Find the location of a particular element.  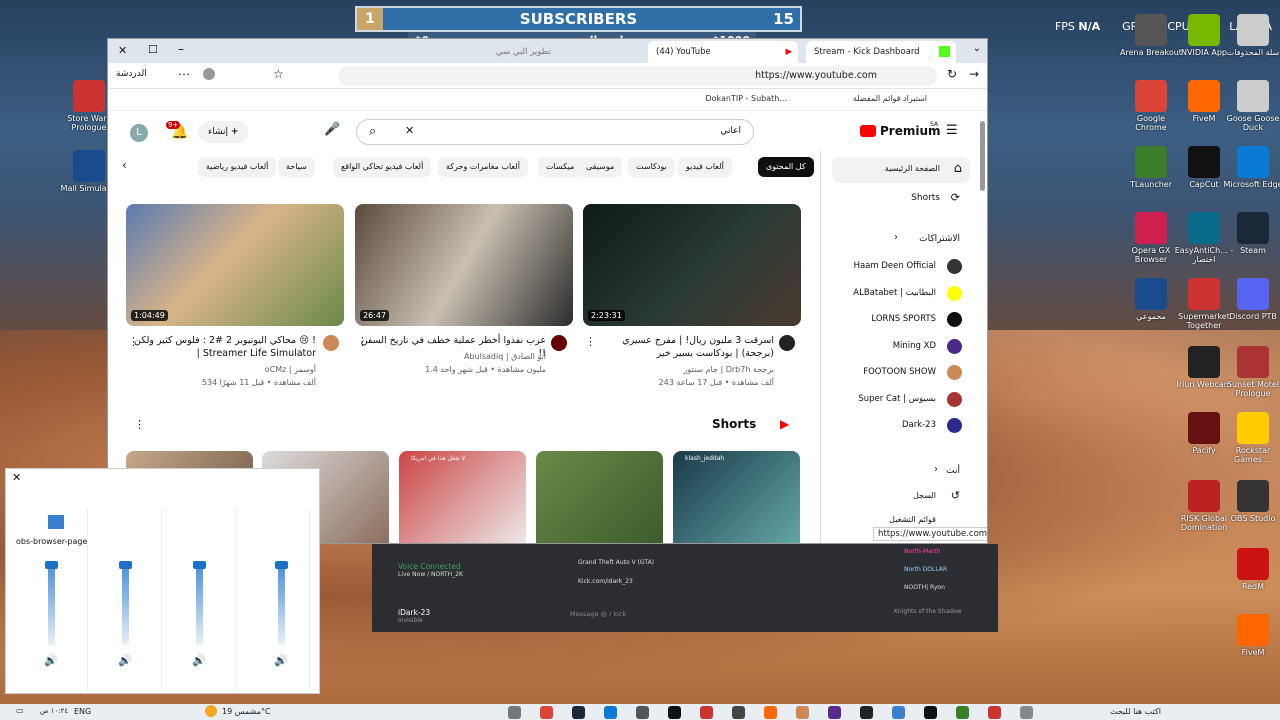

desktop-icon: Steam is located at coordinates (1251, 233).